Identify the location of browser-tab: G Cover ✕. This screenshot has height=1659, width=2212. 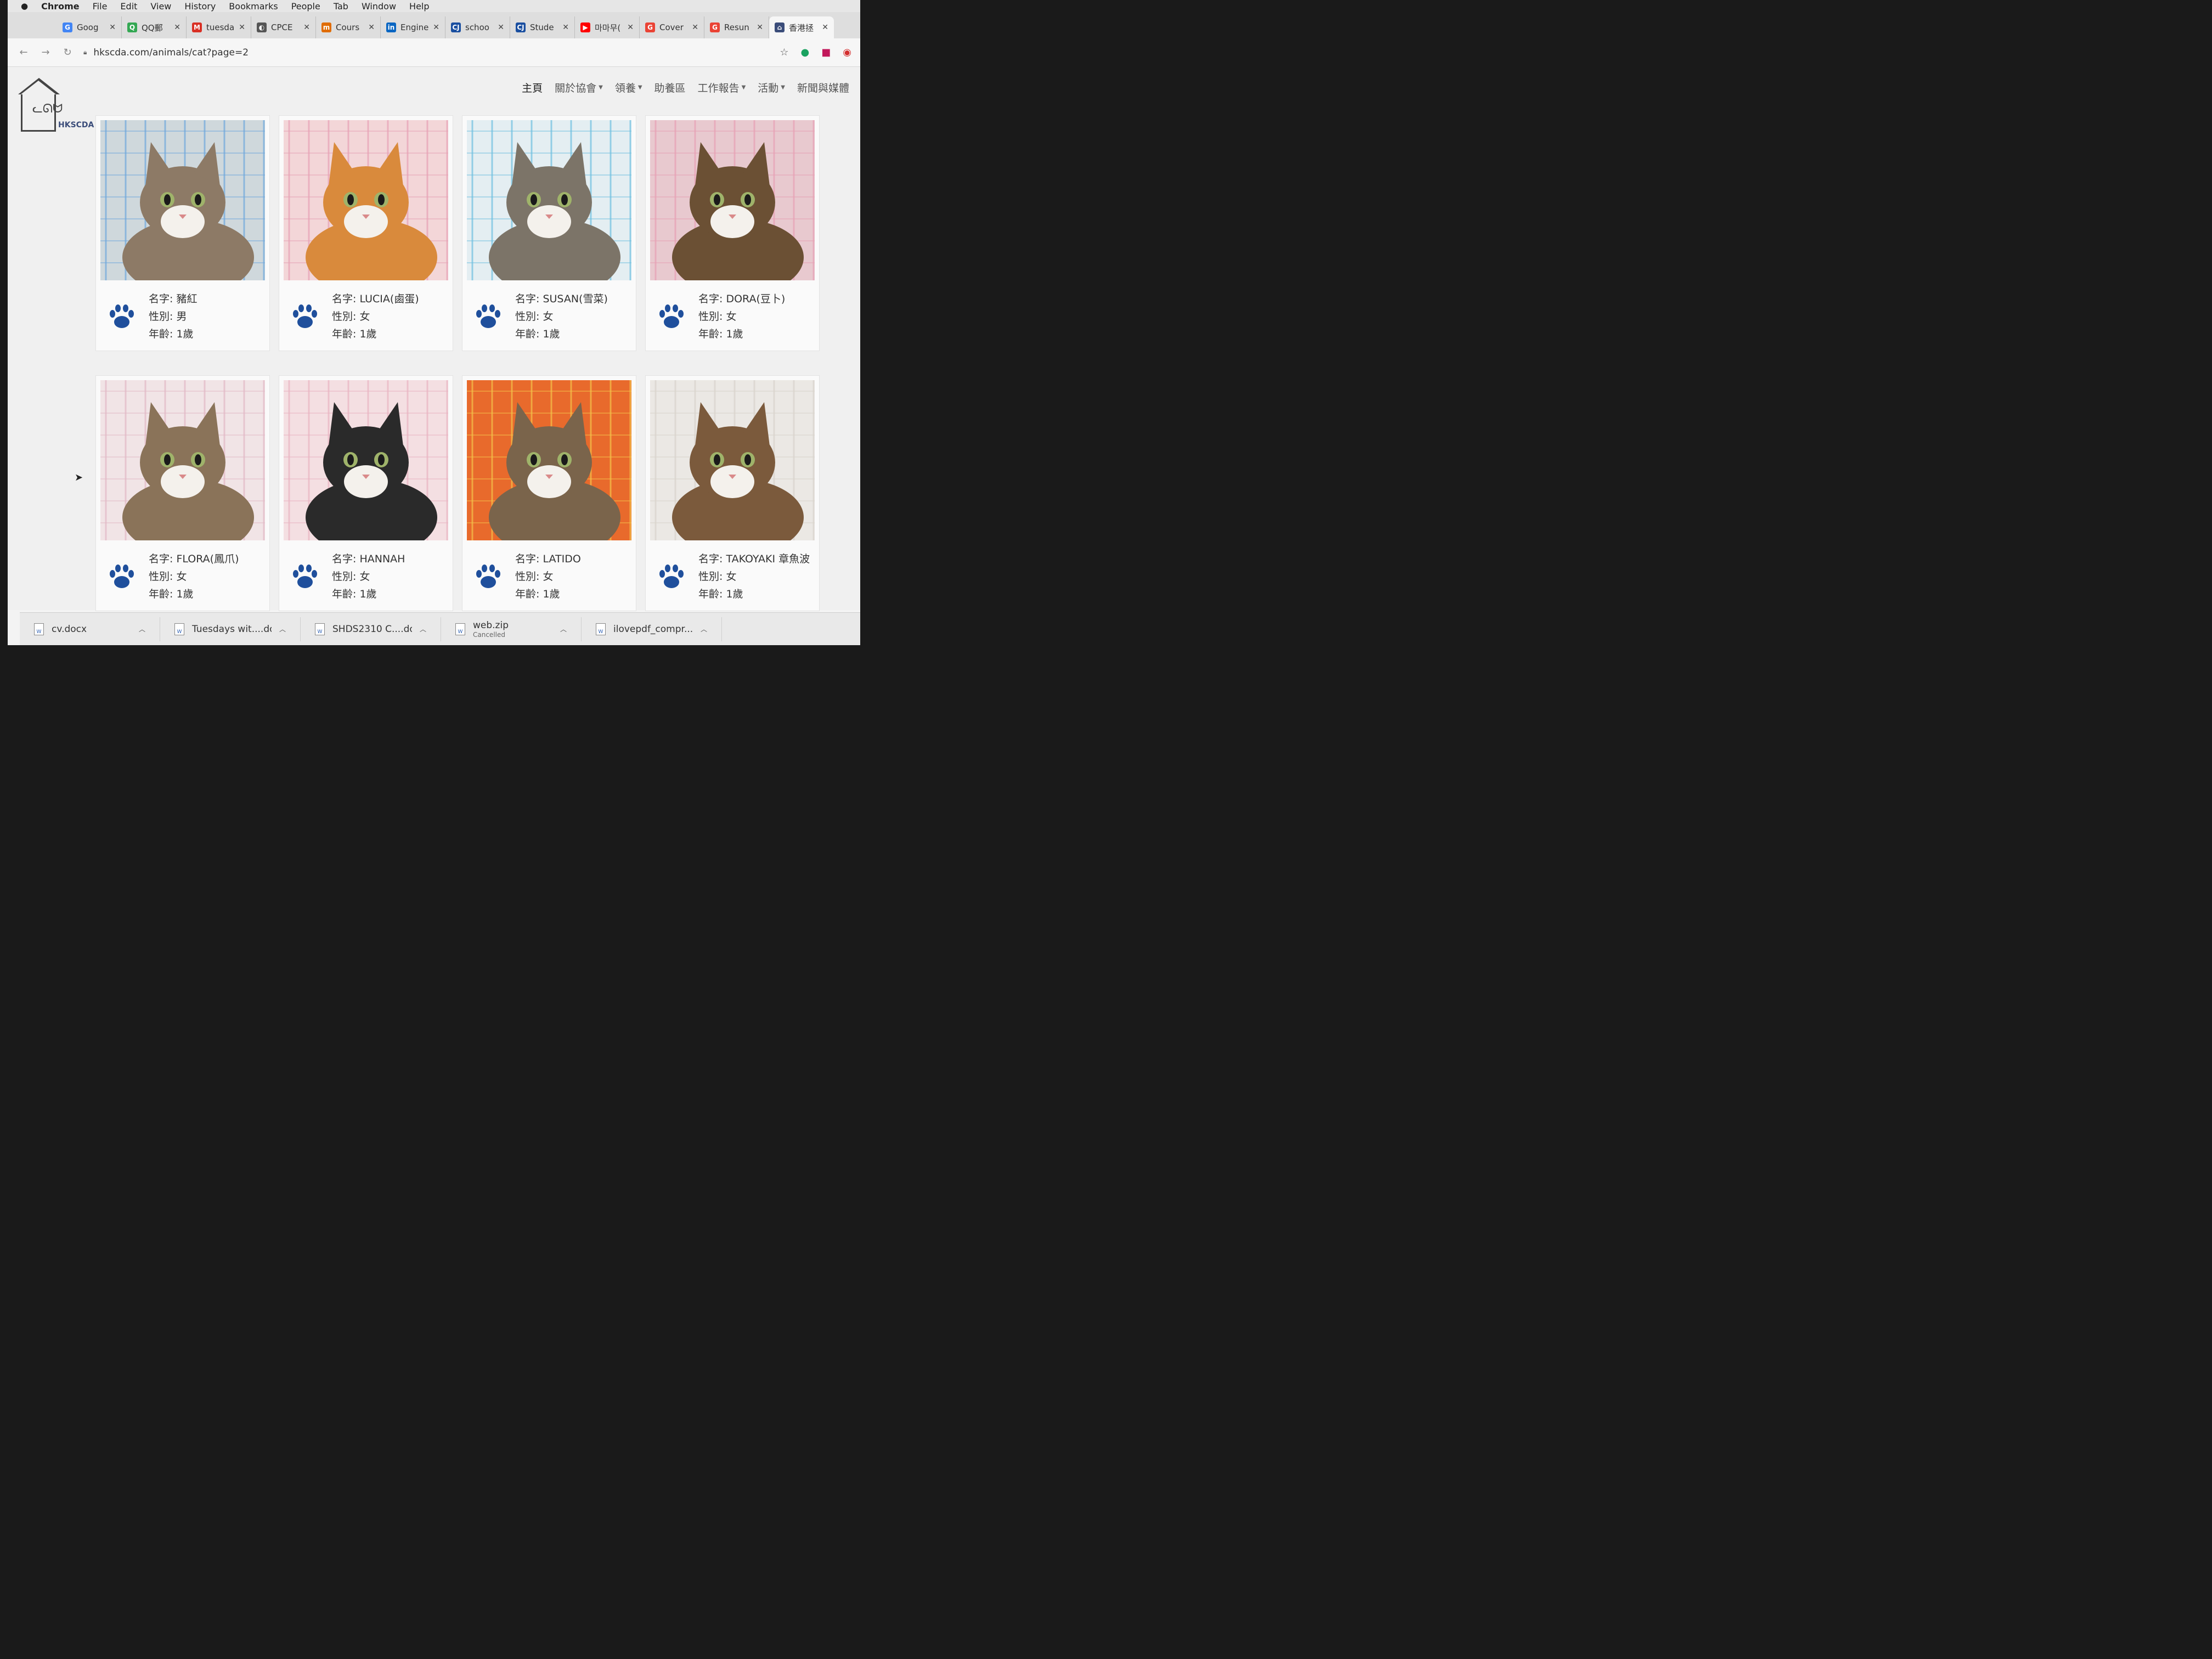
(672, 27).